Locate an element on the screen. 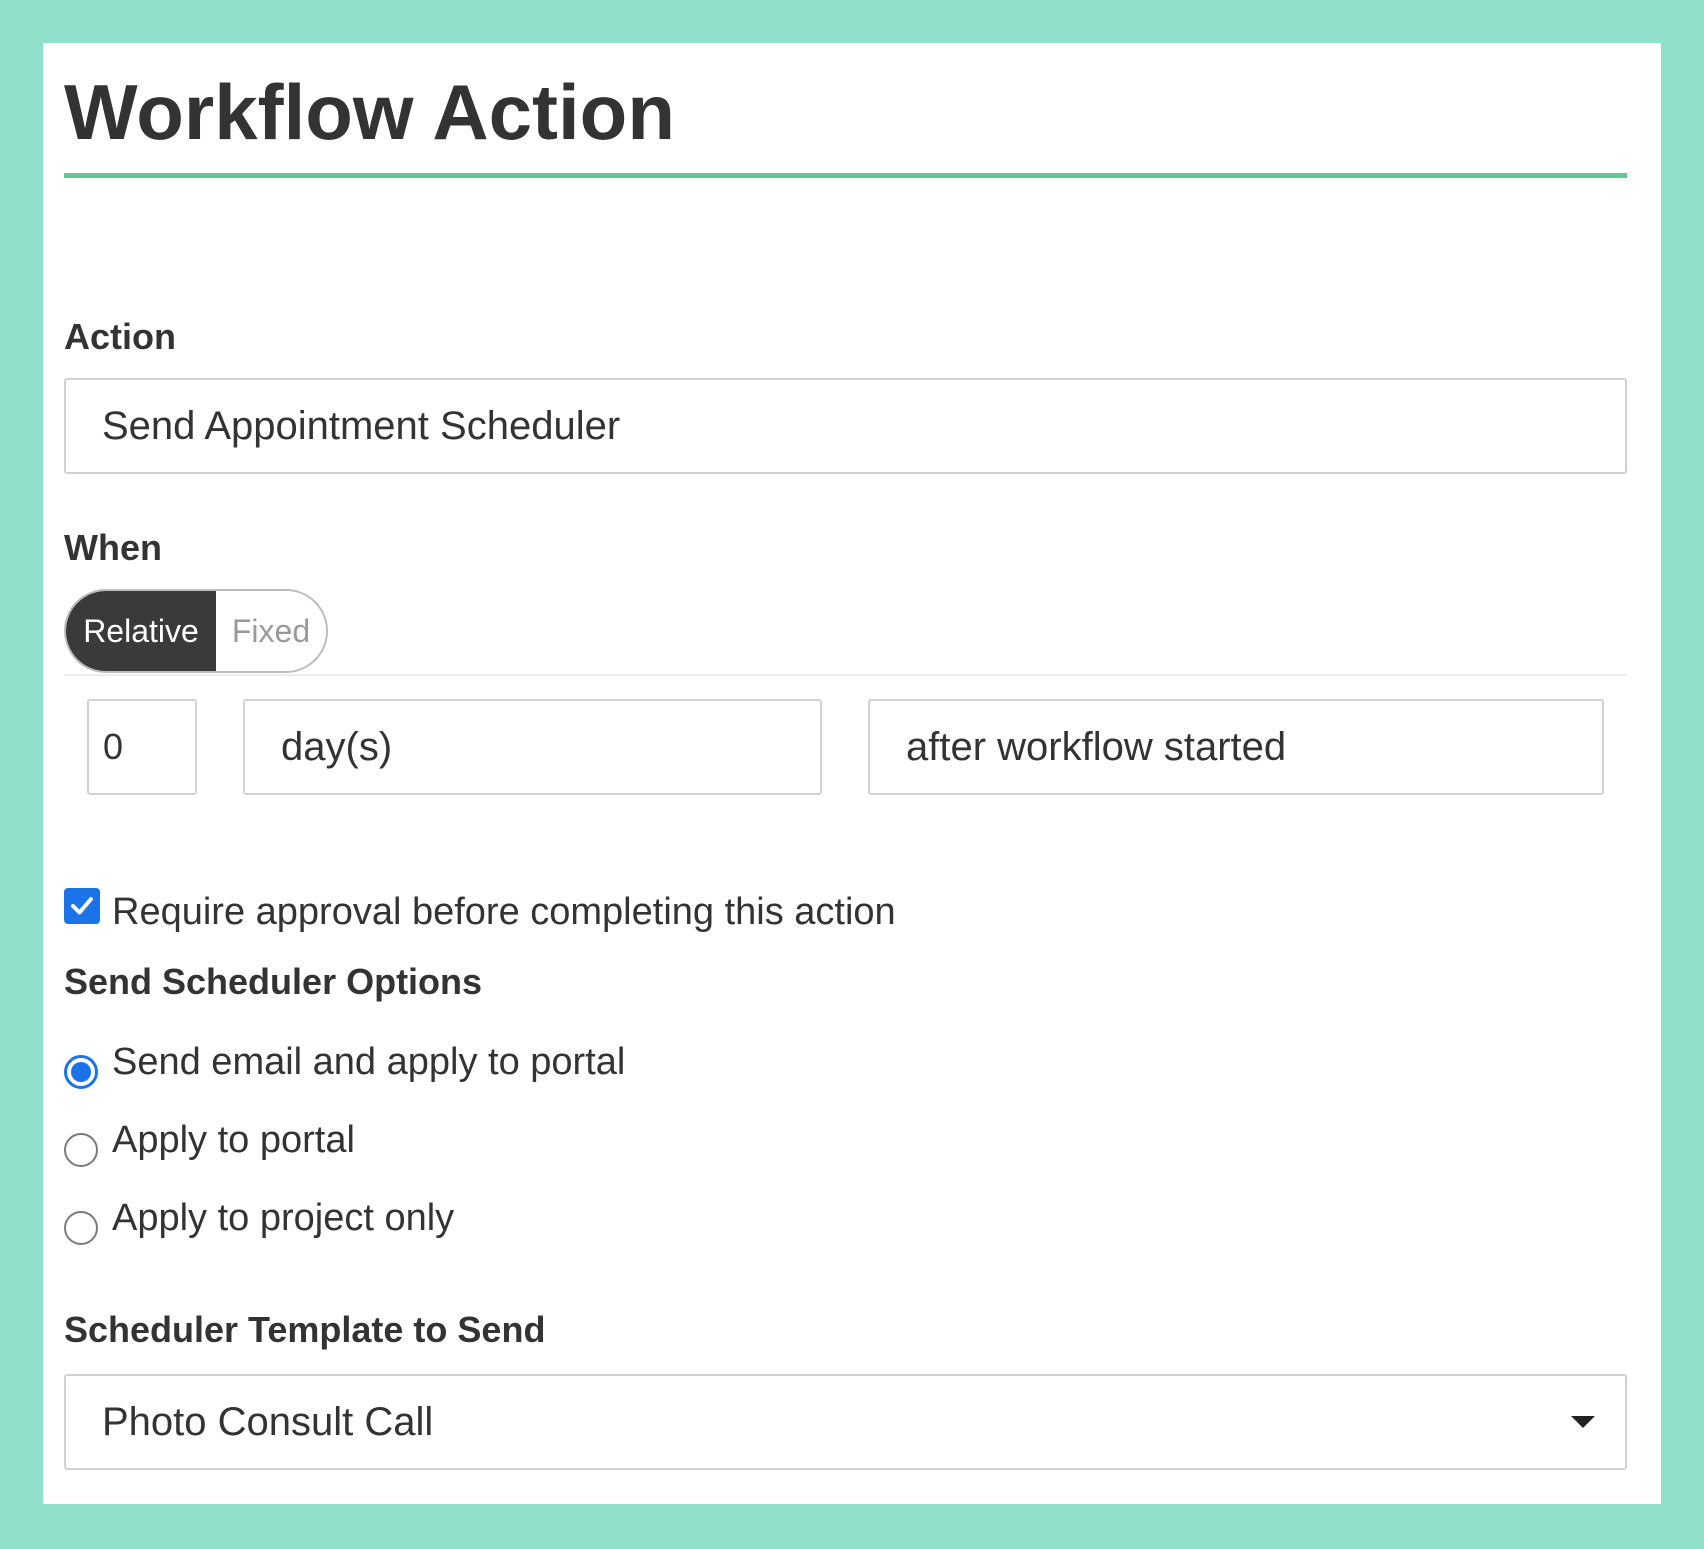 The image size is (1704, 1549). anchor-field: after workflow started is located at coordinates (1236, 747).